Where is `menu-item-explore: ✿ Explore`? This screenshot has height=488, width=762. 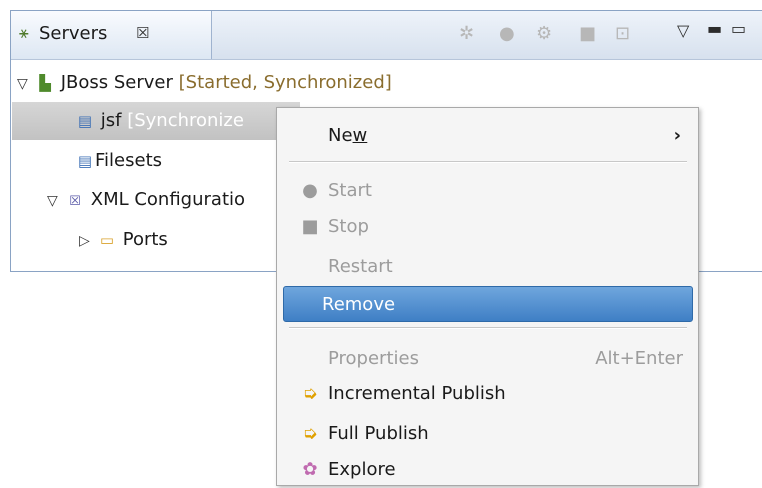
menu-item-explore: ✿ Explore is located at coordinates (488, 470).